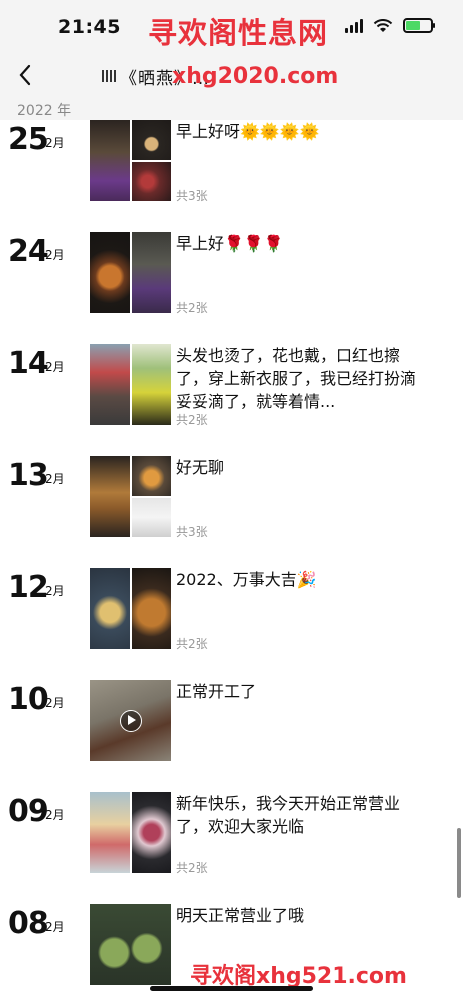 The width and height of the screenshot is (463, 1000). I want to click on entry-day: 08, so click(28, 923).